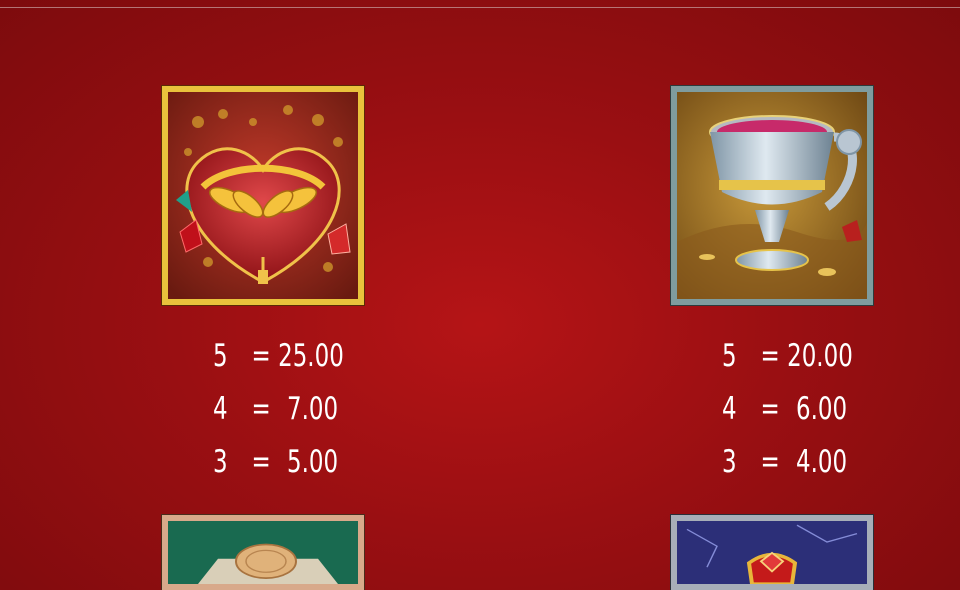  I want to click on payout-value: 7.00, so click(313, 409).